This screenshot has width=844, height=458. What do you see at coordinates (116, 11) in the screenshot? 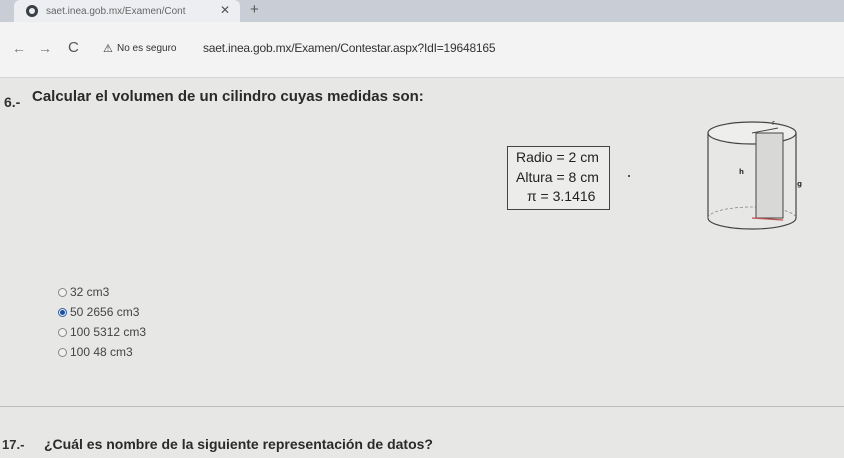
I see `tab-title: saet.inea.gob.mx/Examen/Cont` at bounding box center [116, 11].